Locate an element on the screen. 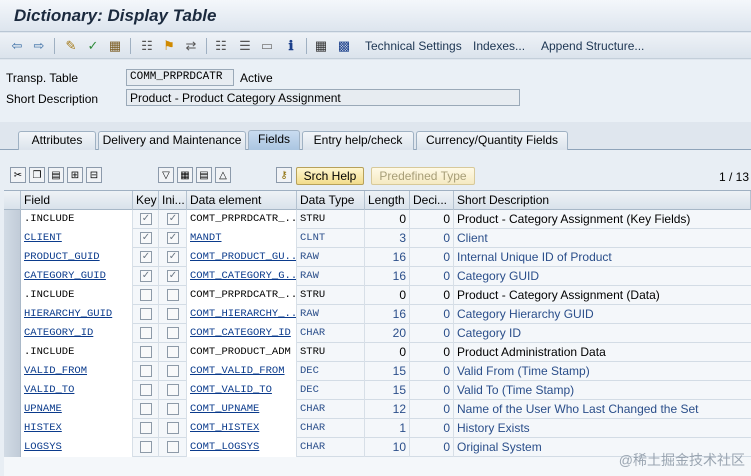 The width and height of the screenshot is (751, 476). column-header-data-element: Data element is located at coordinates (242, 200).